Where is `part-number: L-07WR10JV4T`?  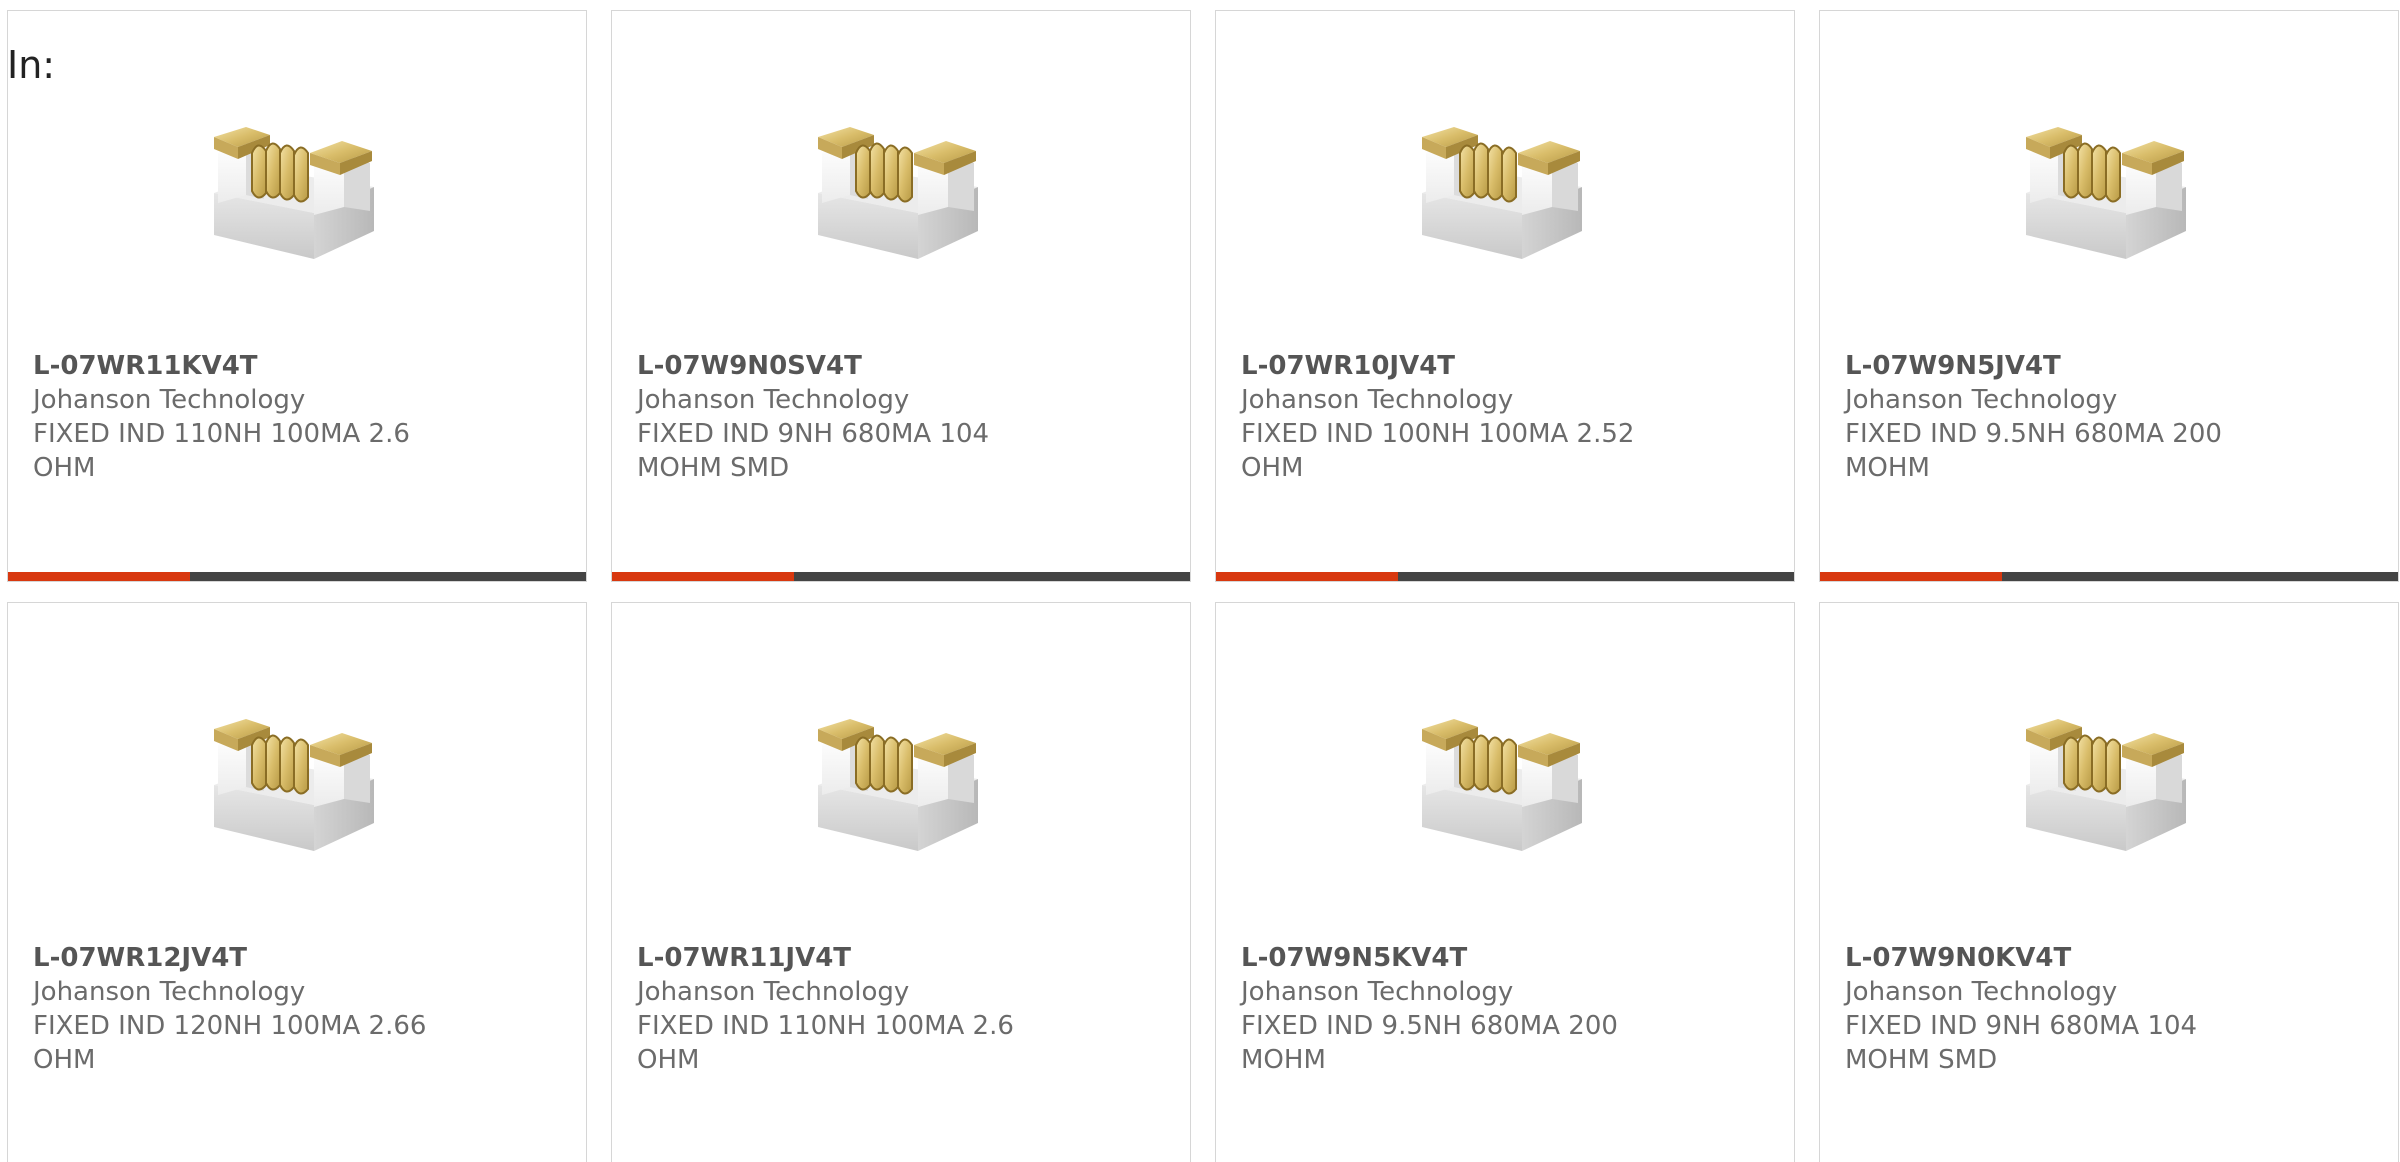
part-number: L-07WR10JV4T is located at coordinates (1456, 366).